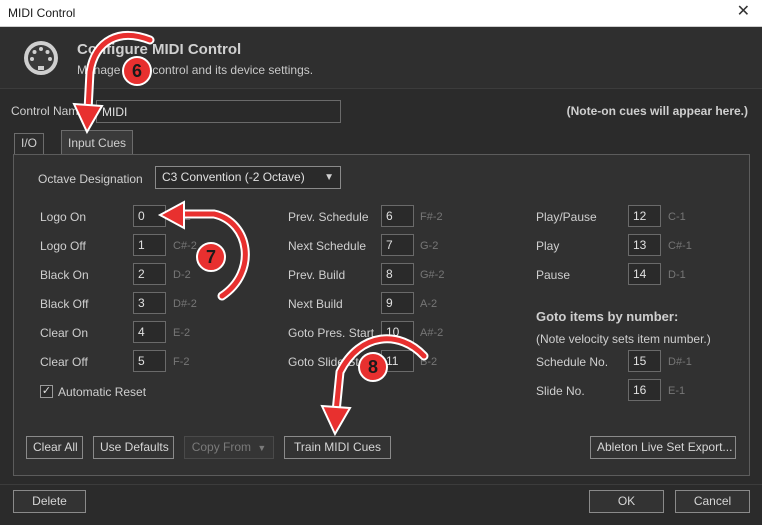 The image size is (762, 525). What do you see at coordinates (63, 217) in the screenshot?
I see `cue-label-logo-on: Logo On` at bounding box center [63, 217].